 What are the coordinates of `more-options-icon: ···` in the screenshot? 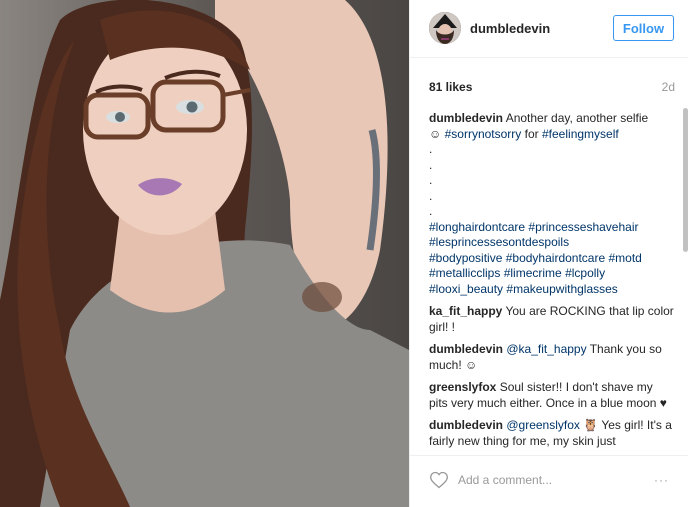 It's located at (661, 480).